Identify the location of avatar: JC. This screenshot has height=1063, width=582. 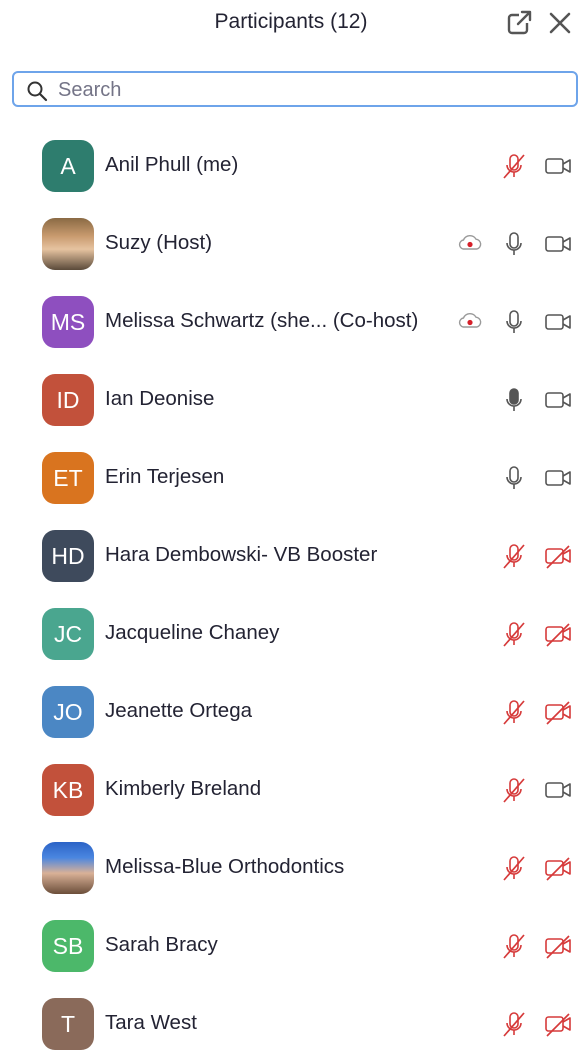
(68, 634).